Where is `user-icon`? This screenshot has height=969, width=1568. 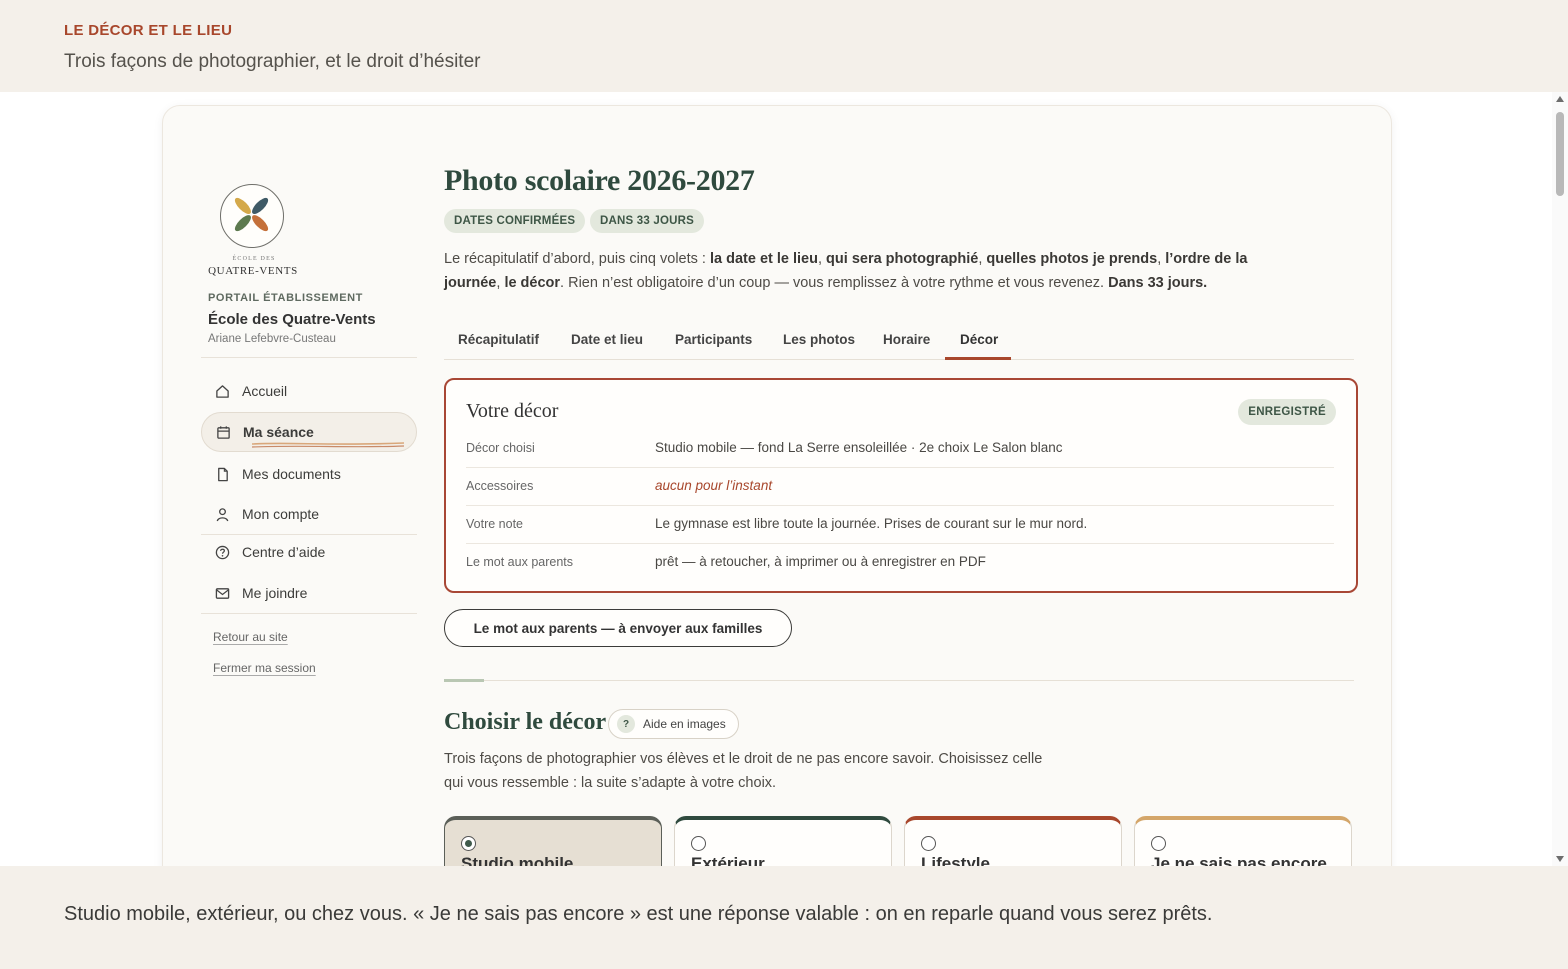
user-icon is located at coordinates (222, 514).